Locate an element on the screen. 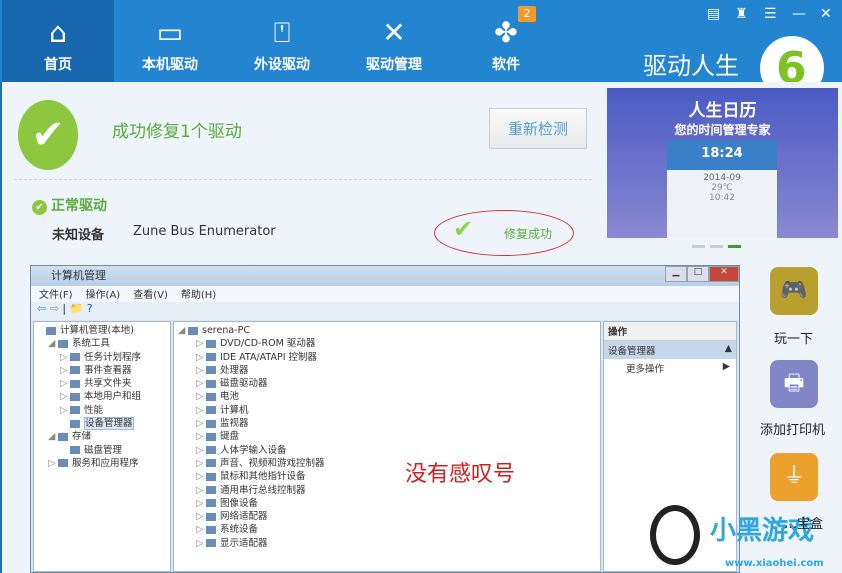 The width and height of the screenshot is (842, 573). tree-item: ▷ 事件查看器 is located at coordinates (102, 370).